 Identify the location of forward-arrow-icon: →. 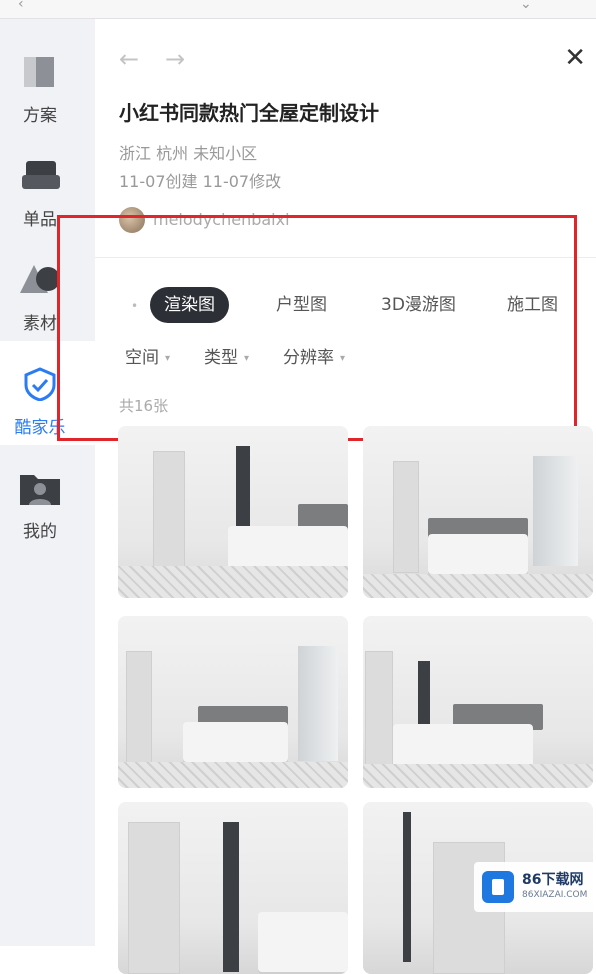
(175, 59).